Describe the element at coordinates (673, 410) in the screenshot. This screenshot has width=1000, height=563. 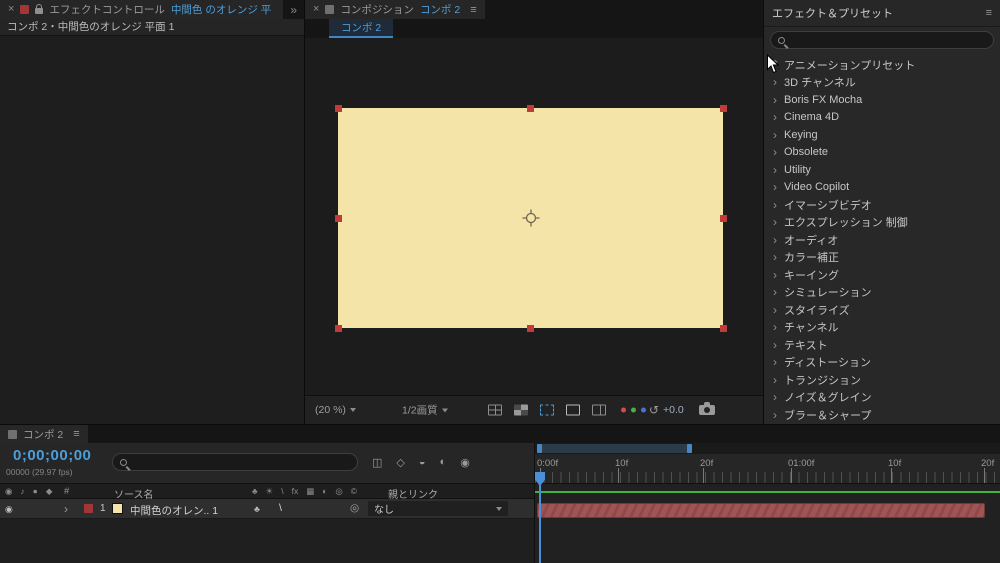
I see `exposure-value: +0.0` at that location.